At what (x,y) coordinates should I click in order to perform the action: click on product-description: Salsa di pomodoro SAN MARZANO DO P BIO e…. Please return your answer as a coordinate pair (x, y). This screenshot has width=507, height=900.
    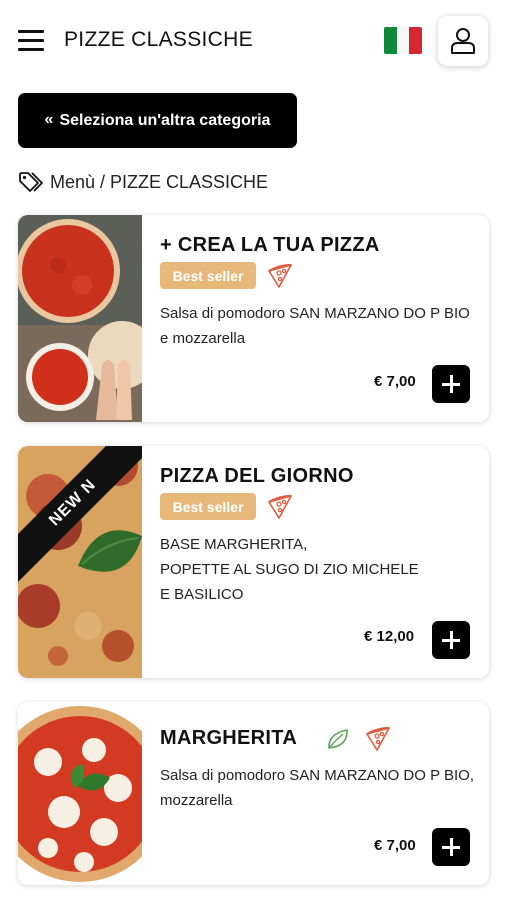
    Looking at the image, I should click on (315, 326).